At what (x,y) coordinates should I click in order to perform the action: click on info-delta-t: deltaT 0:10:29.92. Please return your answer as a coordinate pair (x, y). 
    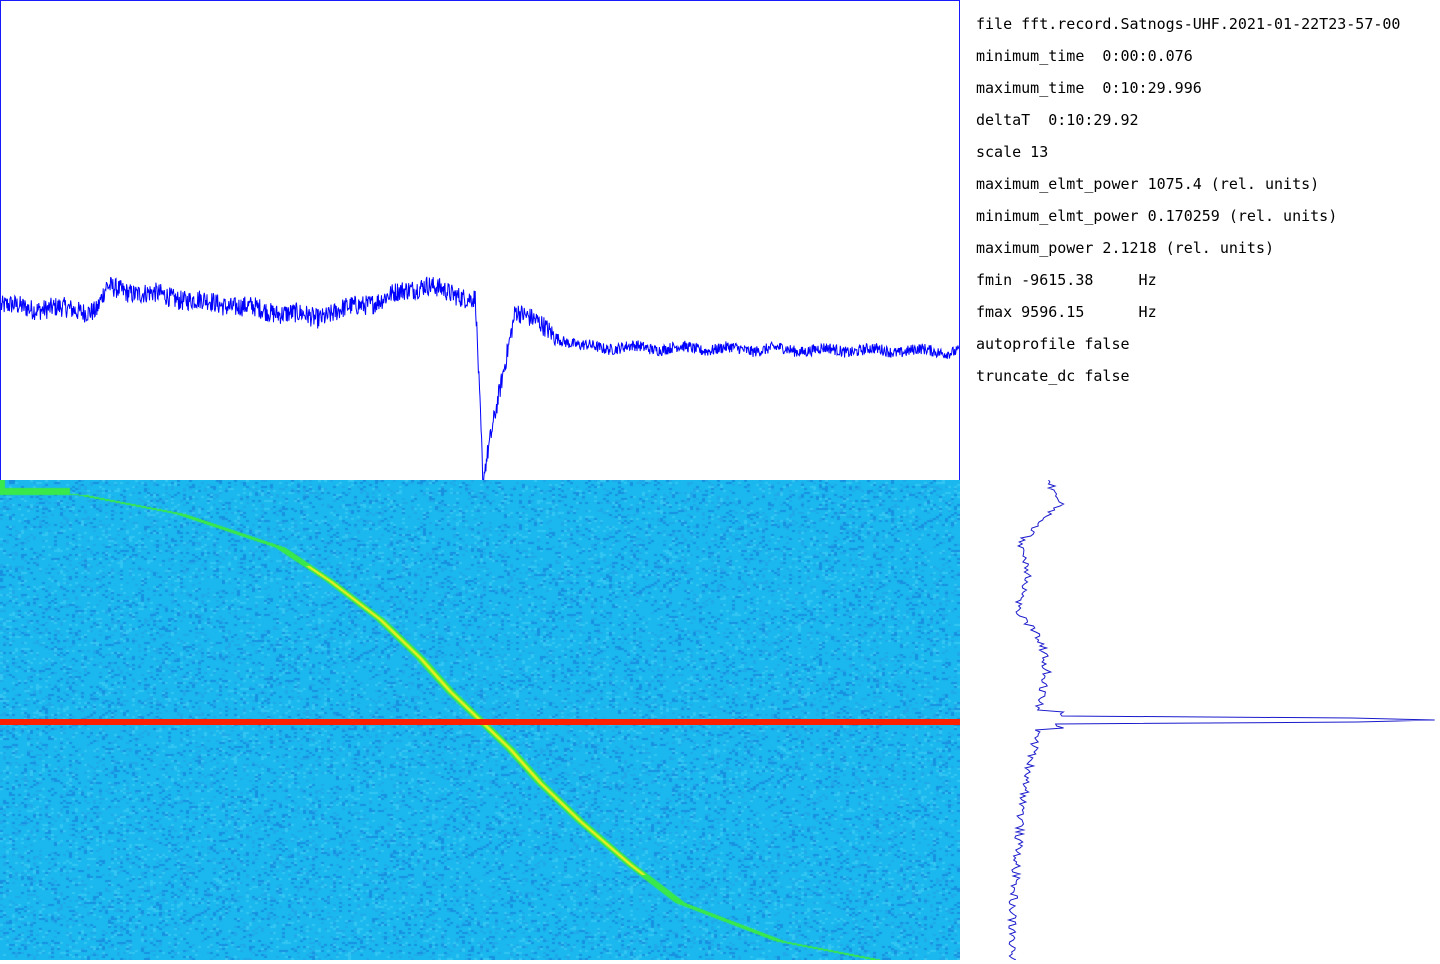
    Looking at the image, I should click on (1057, 120).